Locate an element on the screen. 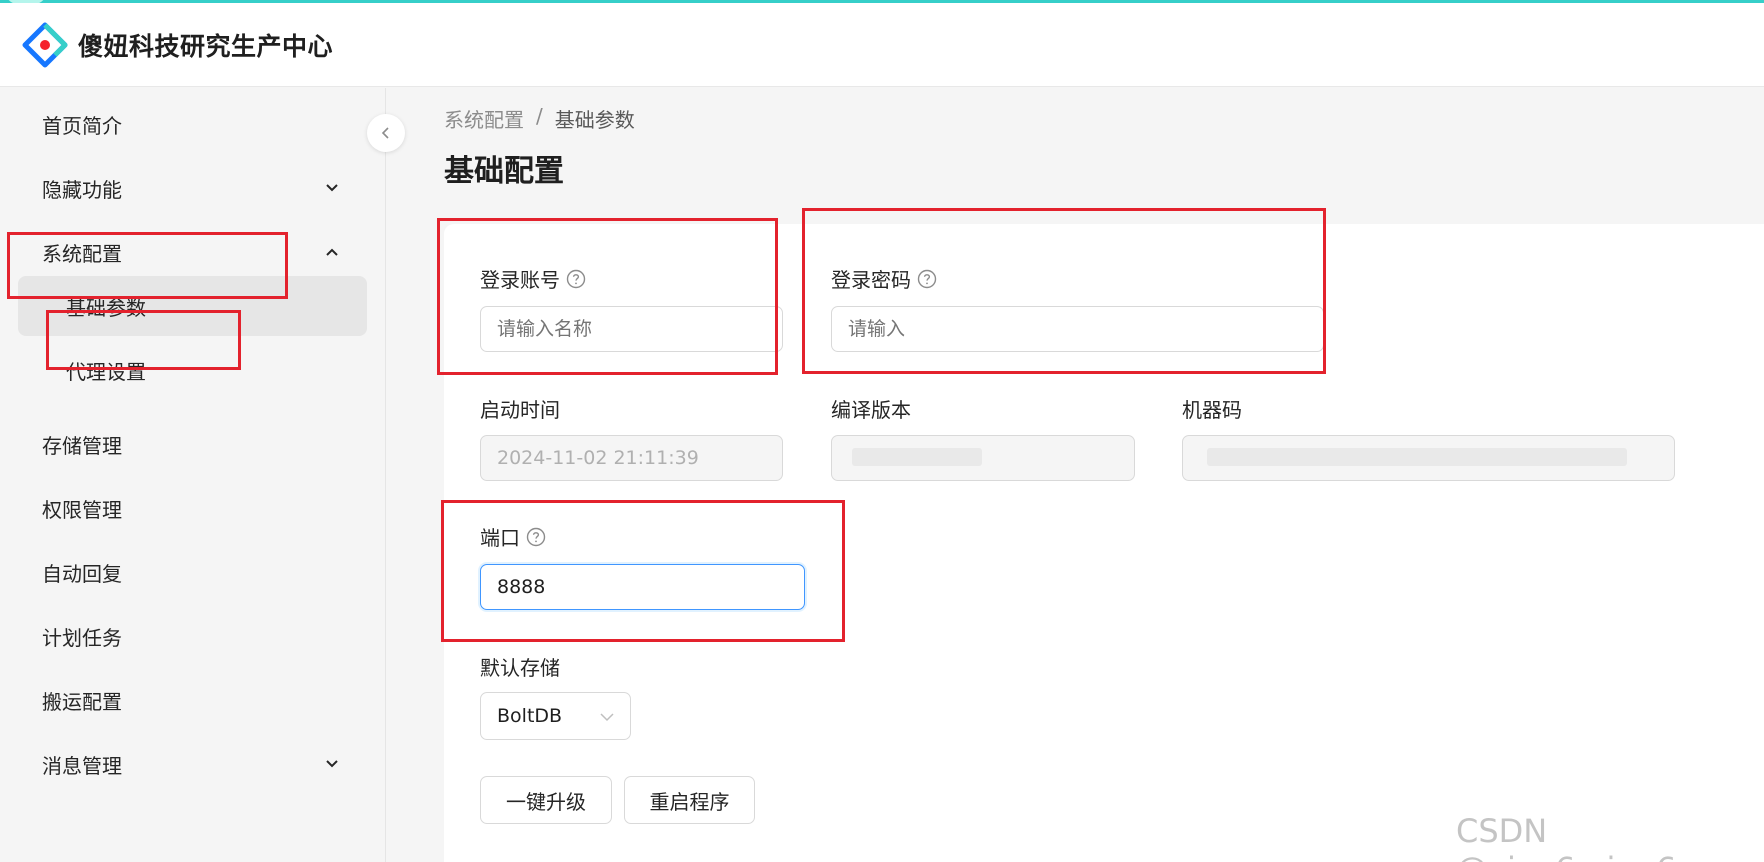 The image size is (1764, 862). sidebar-item-label: 搬运配置 is located at coordinates (82, 701).